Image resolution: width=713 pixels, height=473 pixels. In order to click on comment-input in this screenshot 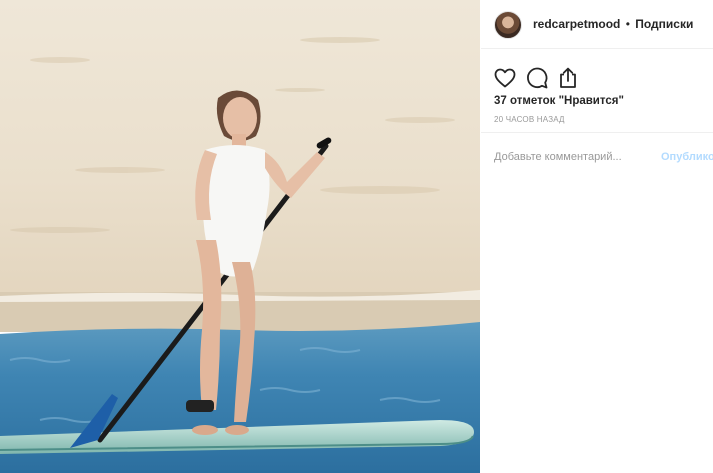, I will do `click(569, 157)`.